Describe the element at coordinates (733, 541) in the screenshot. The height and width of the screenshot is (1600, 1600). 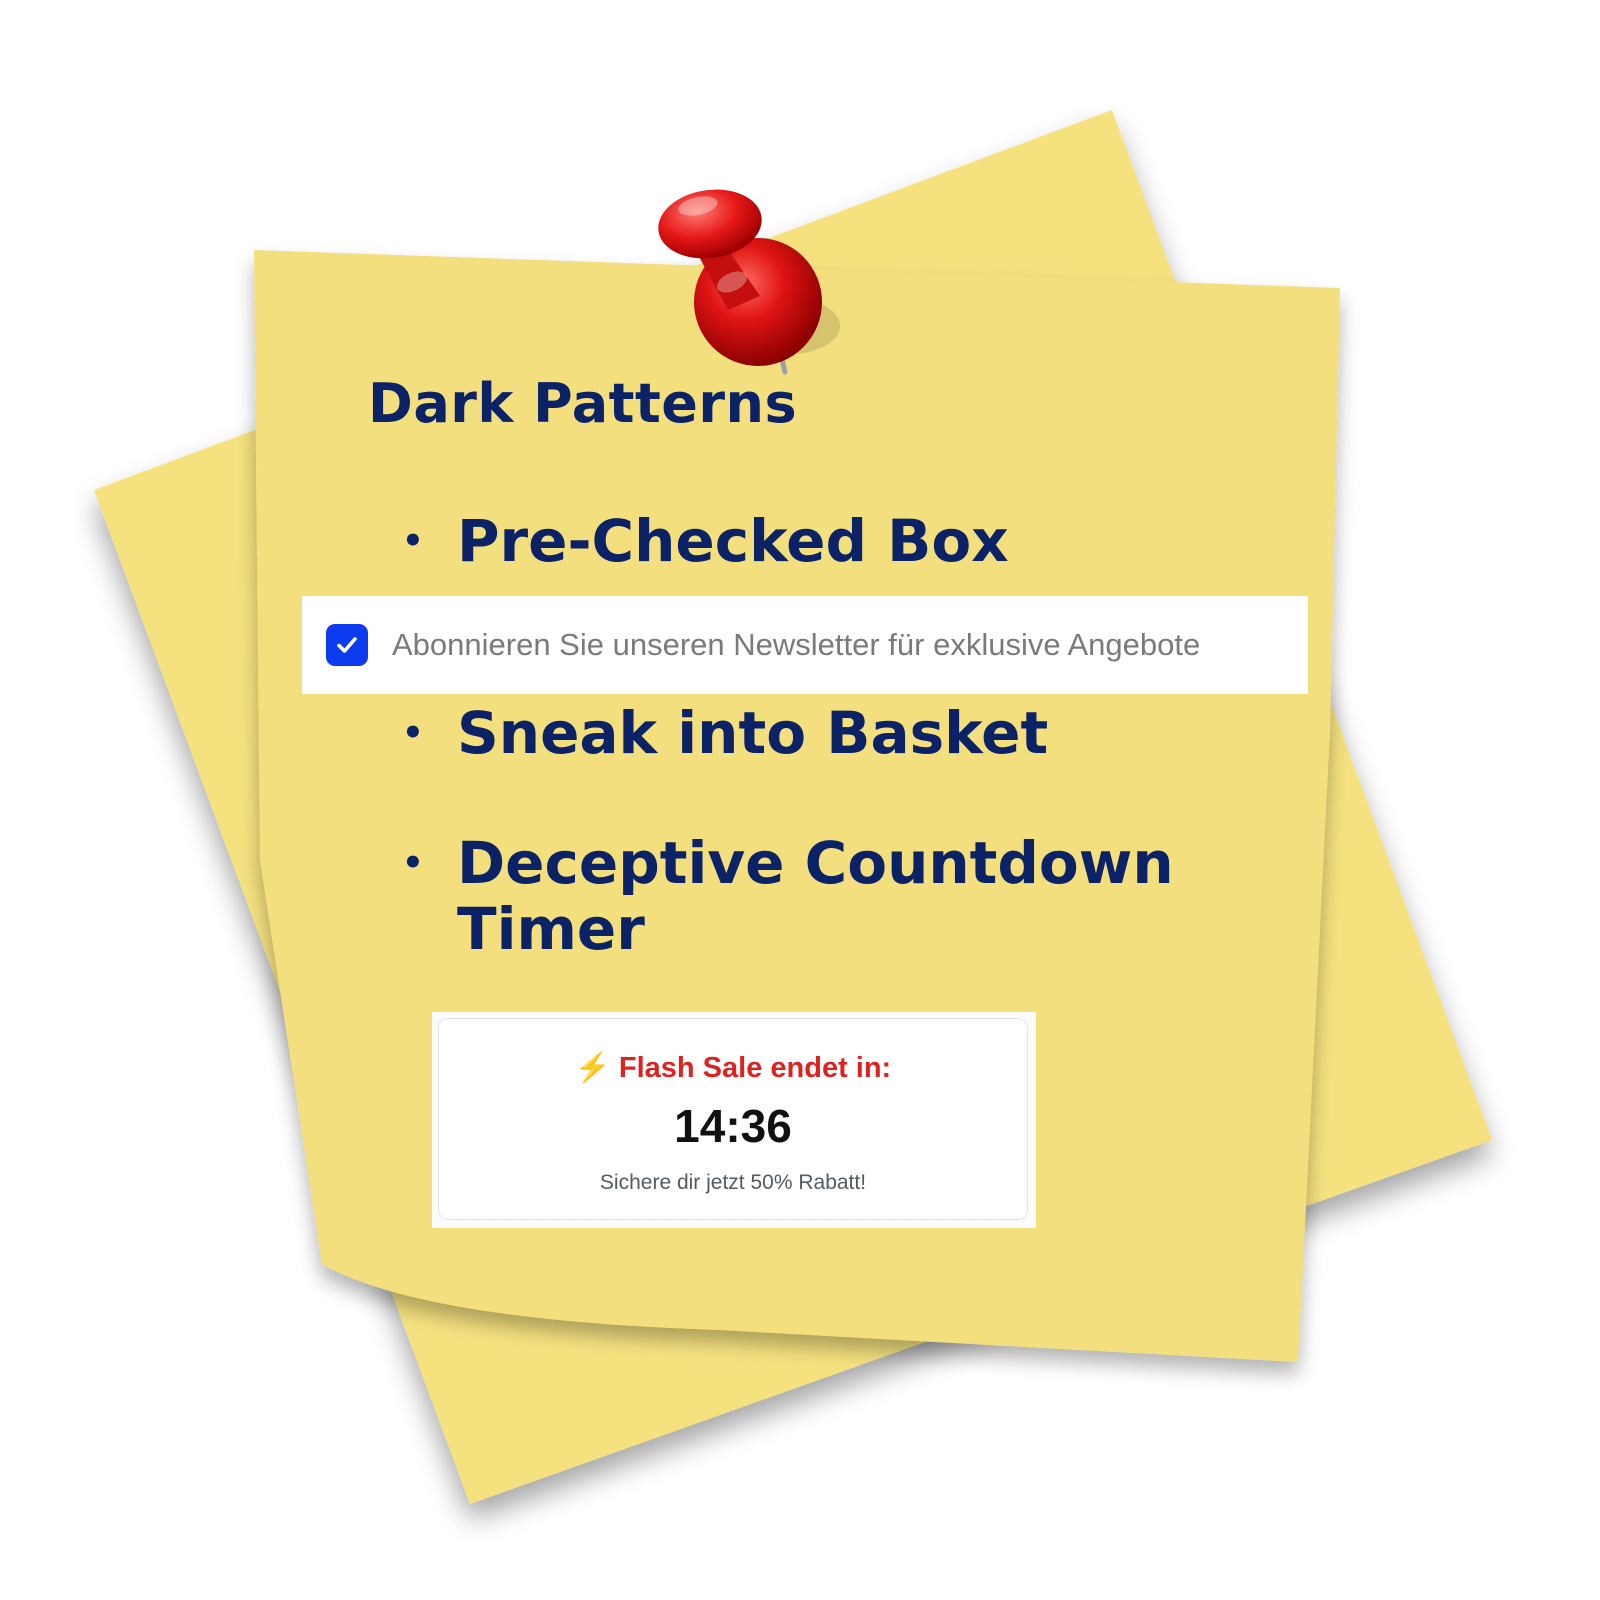
I see `list-item-label: Pre-Checked Box` at that location.